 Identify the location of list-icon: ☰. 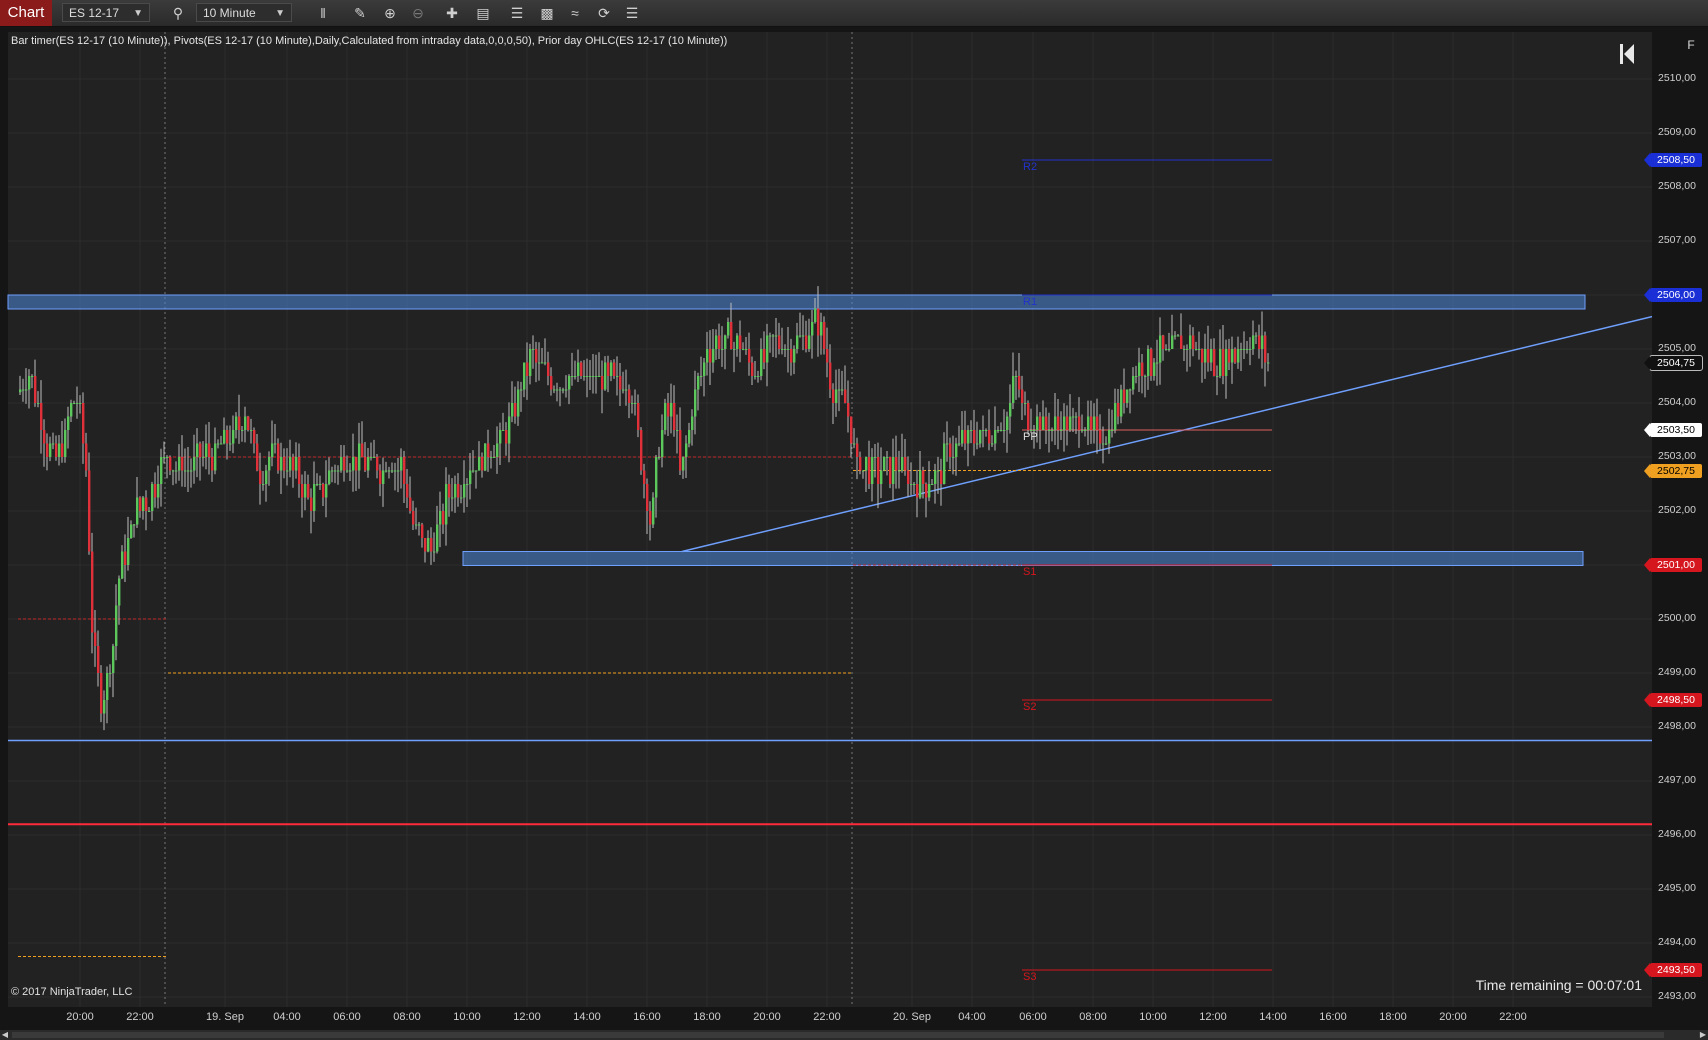
(632, 13).